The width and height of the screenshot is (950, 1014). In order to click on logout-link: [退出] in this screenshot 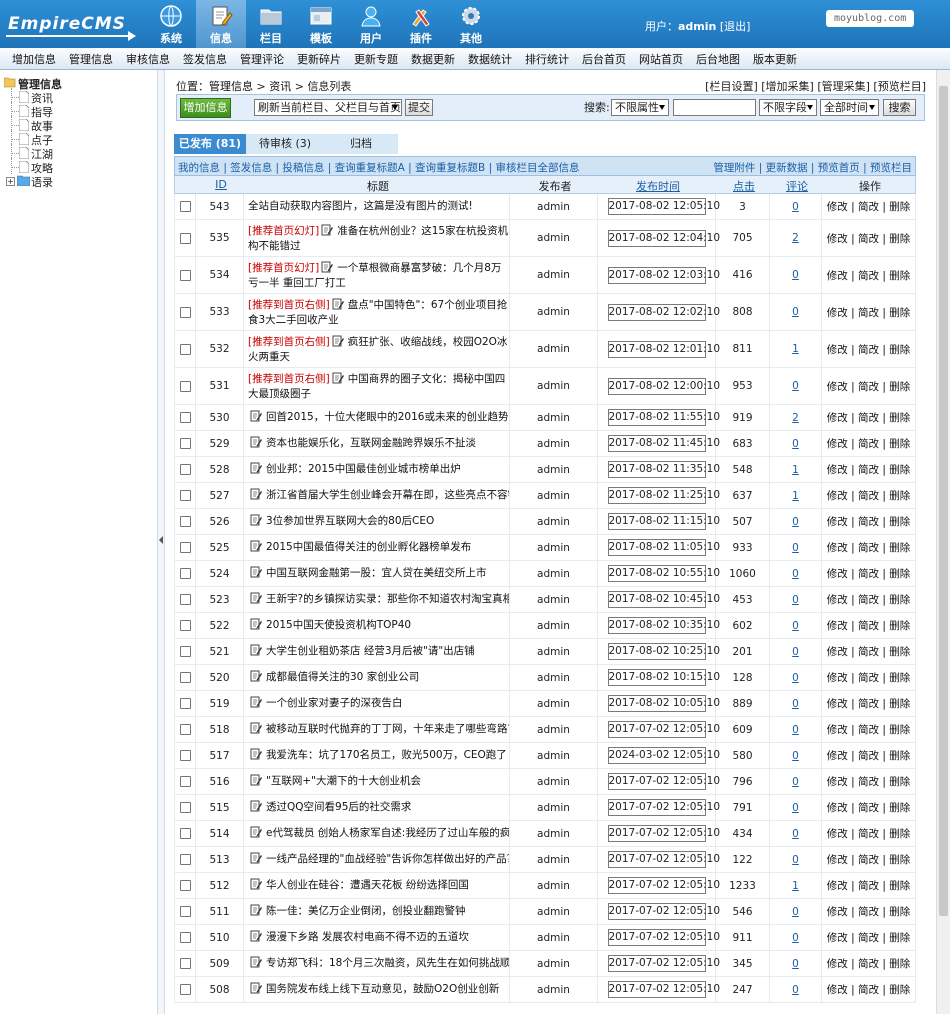, I will do `click(735, 26)`.